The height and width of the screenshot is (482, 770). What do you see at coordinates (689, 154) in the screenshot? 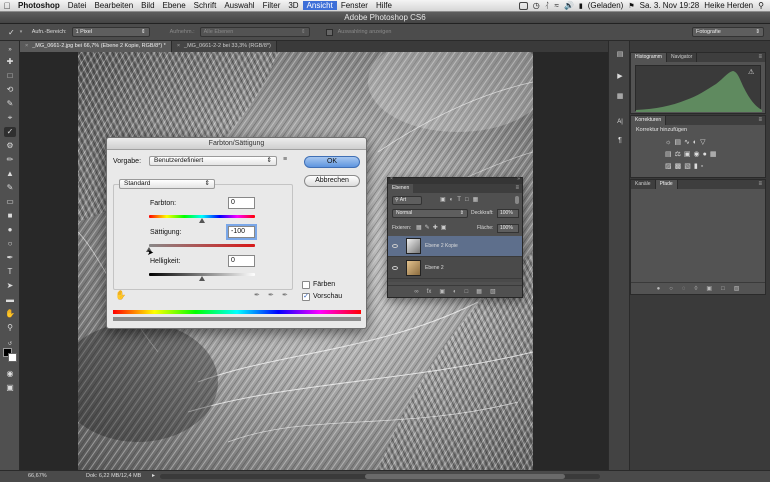
I see `bw-icon: ▣` at bounding box center [689, 154].